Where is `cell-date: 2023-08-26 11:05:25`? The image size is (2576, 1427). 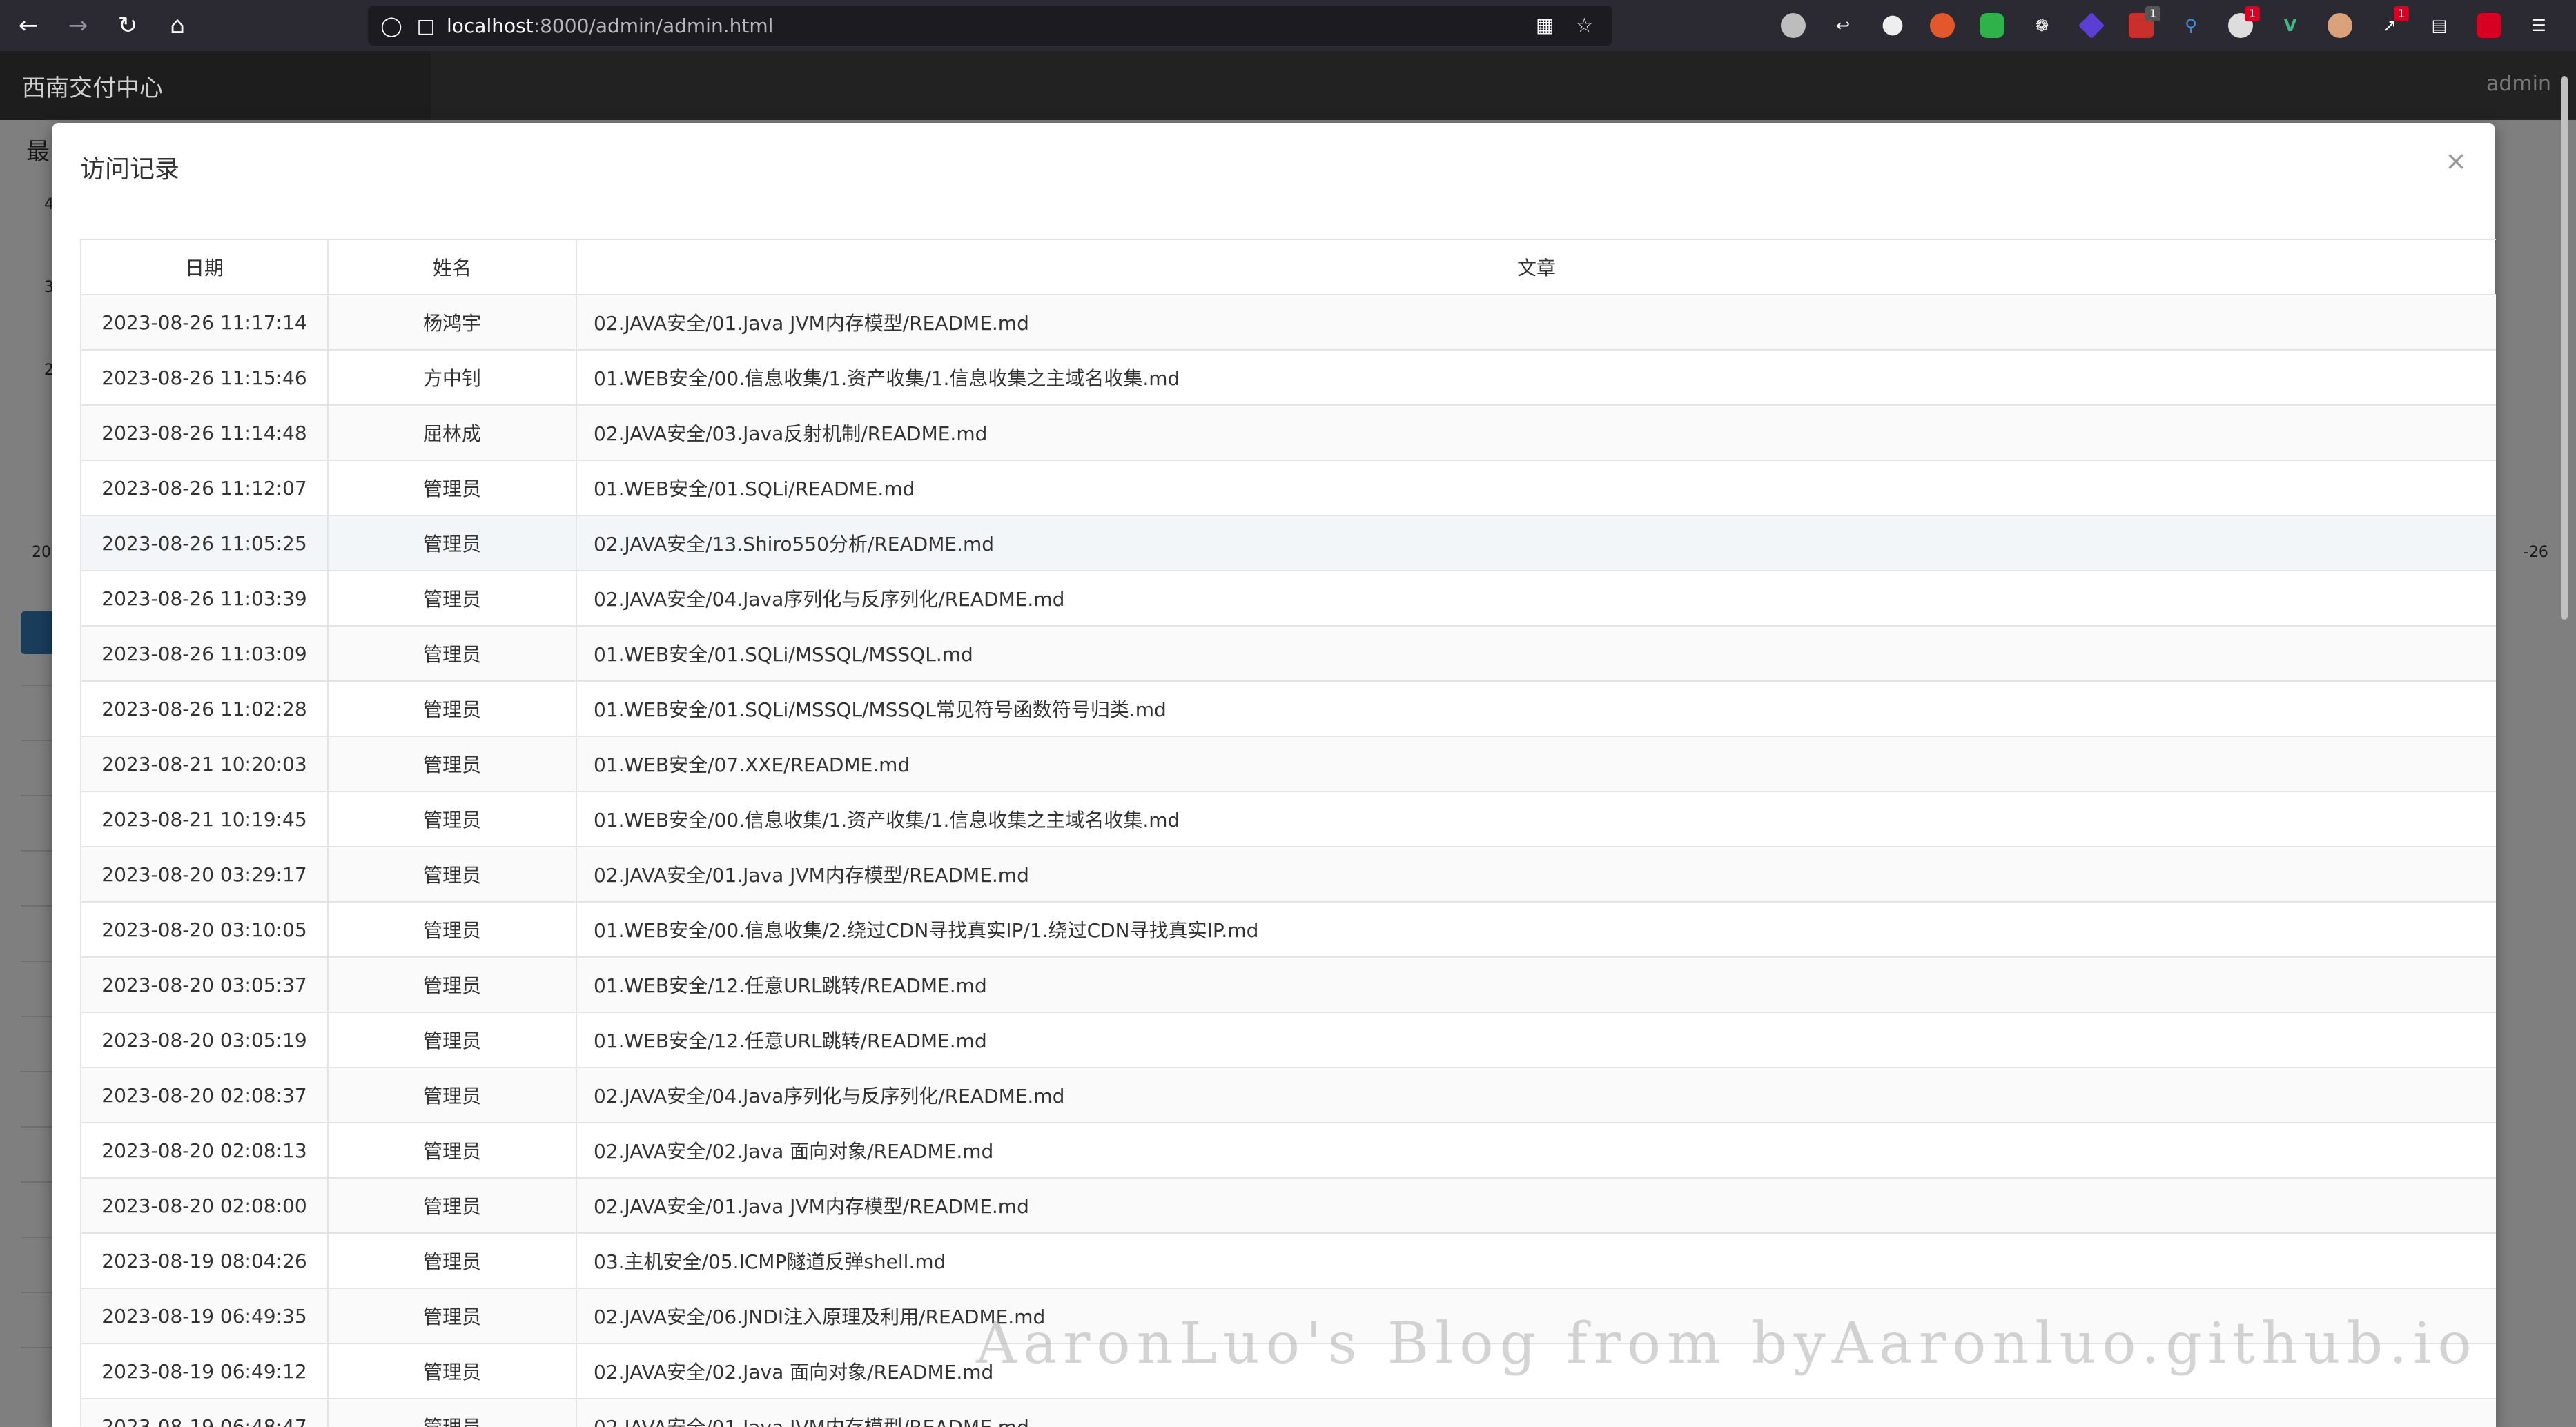
cell-date: 2023-08-26 11:05:25 is located at coordinates (204, 543).